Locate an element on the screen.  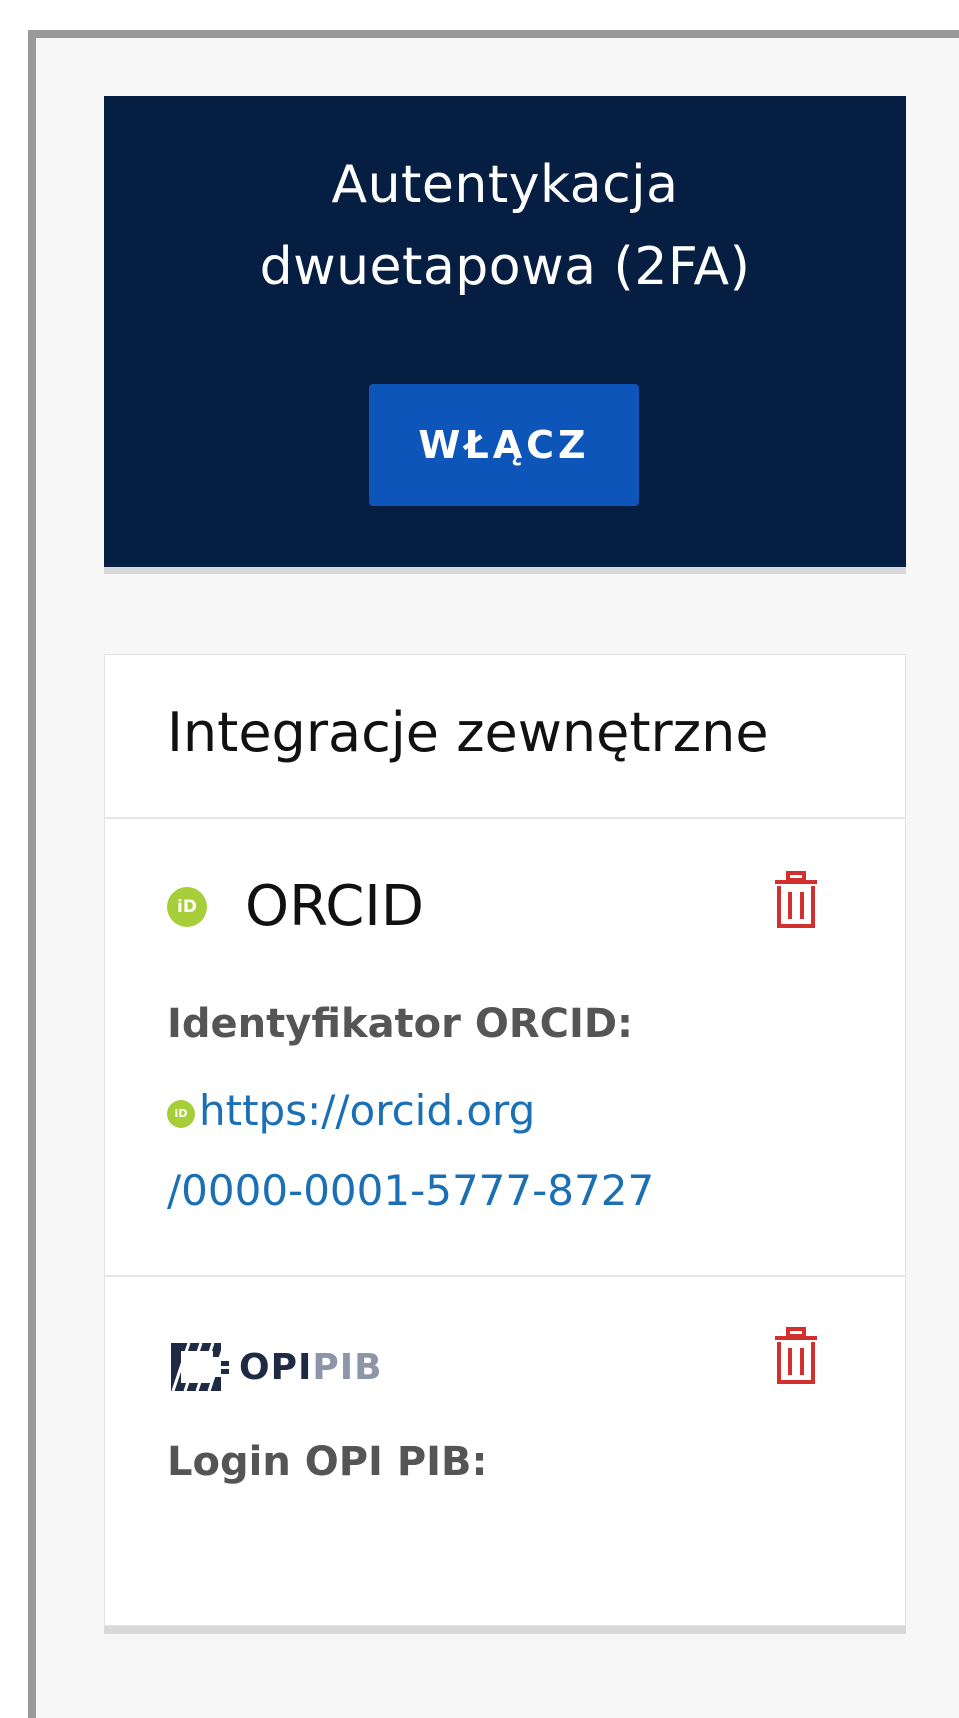
opi-pib-logo: OPIPIB is located at coordinates (275, 1367).